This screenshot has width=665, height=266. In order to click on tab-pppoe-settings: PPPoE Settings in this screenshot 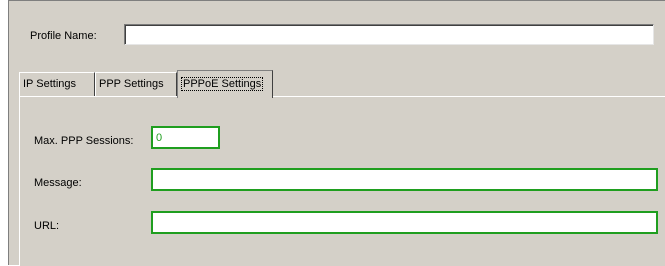, I will do `click(225, 84)`.